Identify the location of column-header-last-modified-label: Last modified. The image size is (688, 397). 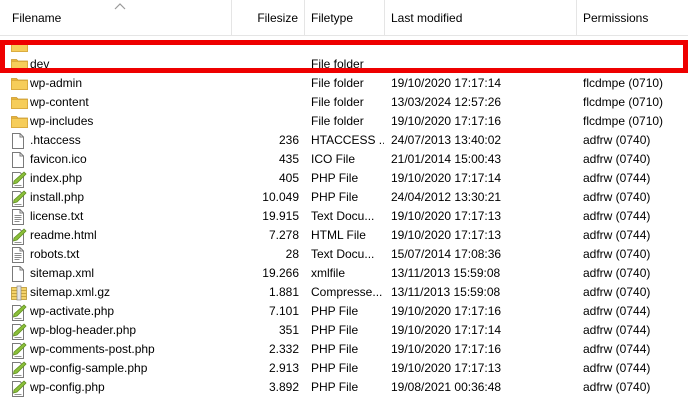
(427, 18).